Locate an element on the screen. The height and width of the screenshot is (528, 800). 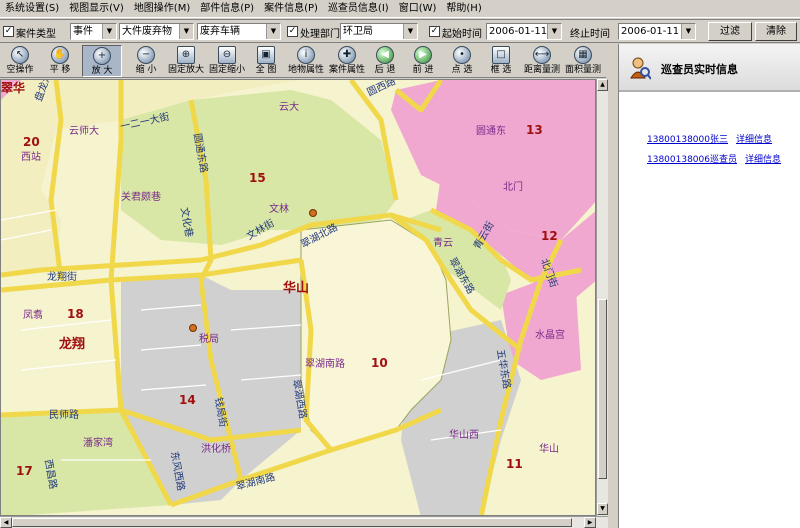
fixed-zoom-out-icon: ⊖ is located at coordinates (227, 55).